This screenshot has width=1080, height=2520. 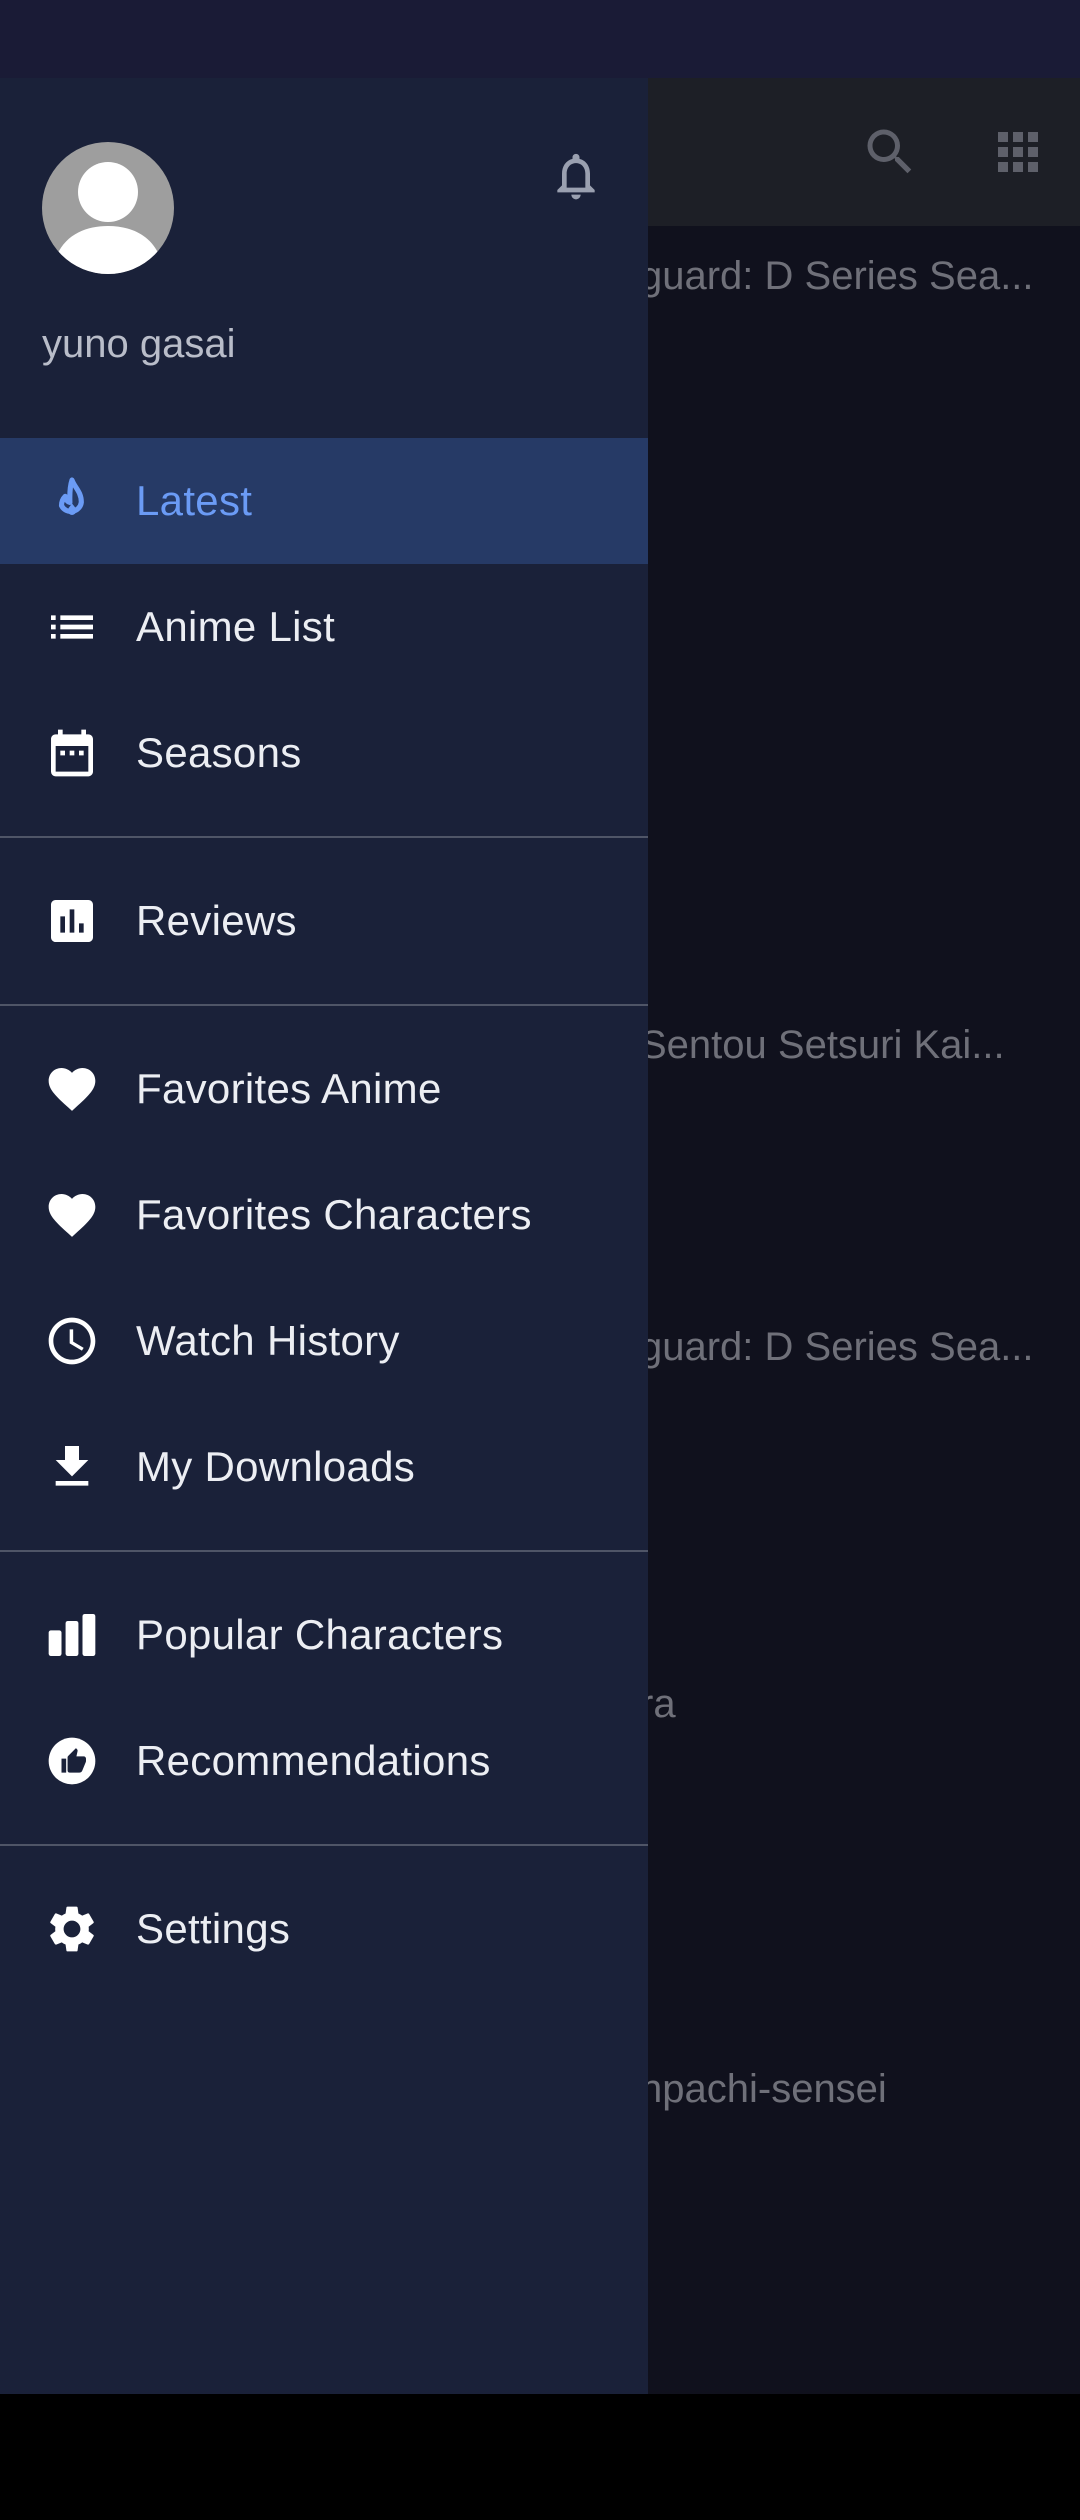 What do you see at coordinates (576, 176) in the screenshot?
I see `notification-bell-icon` at bounding box center [576, 176].